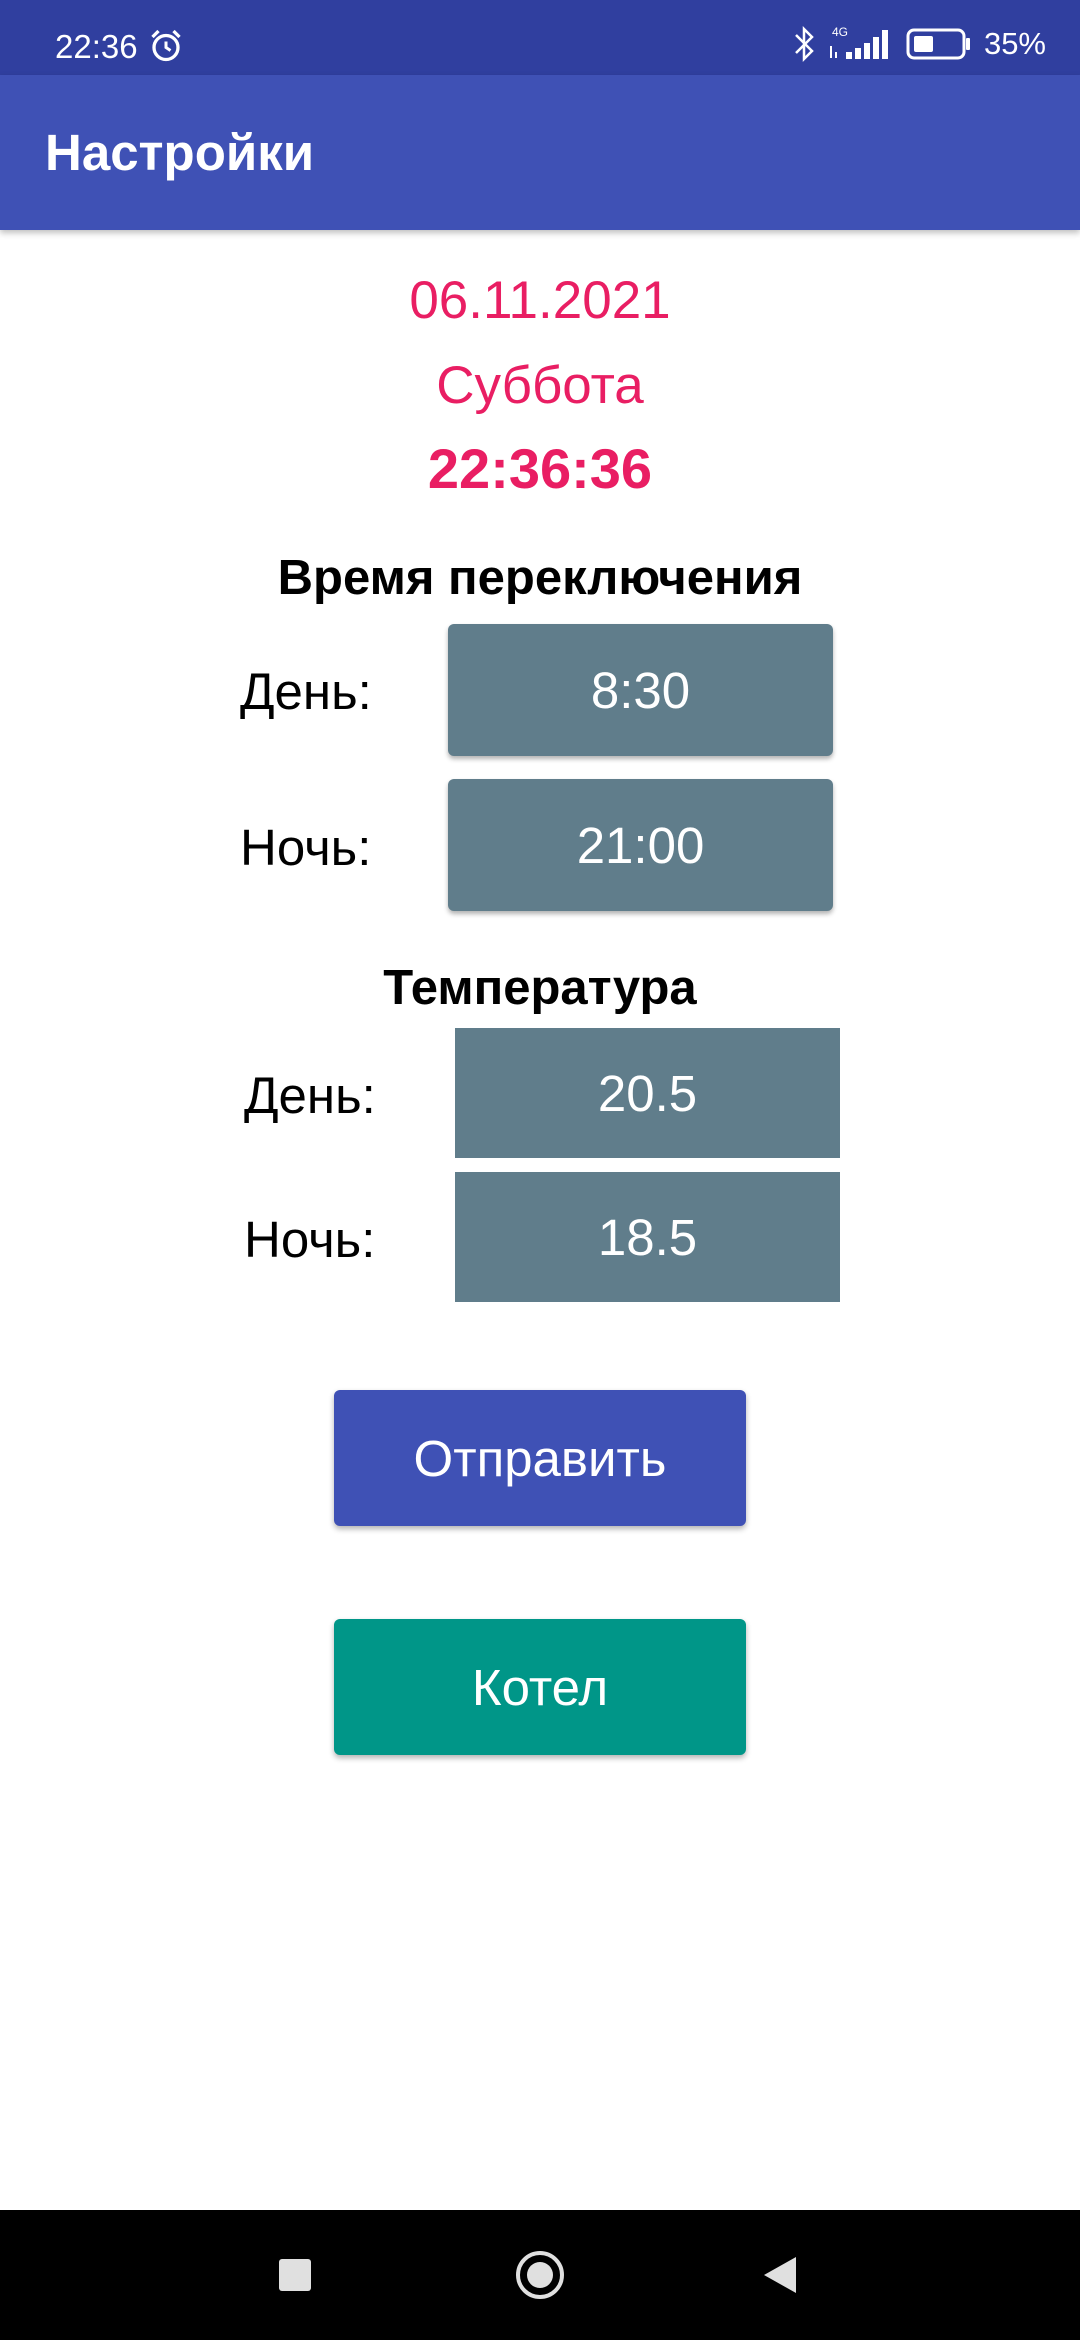 This screenshot has width=1080, height=2340. Describe the element at coordinates (540, 385) in the screenshot. I see `current-weekday: Суббота` at that location.